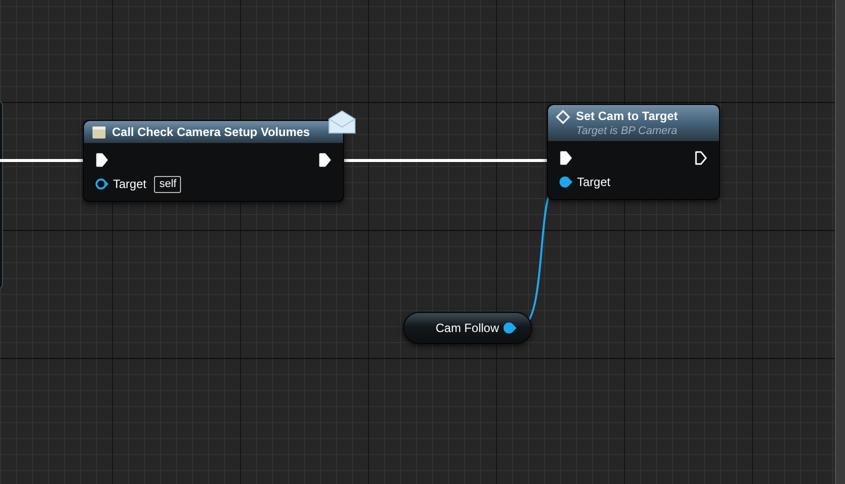 The height and width of the screenshot is (484, 845). What do you see at coordinates (99, 132) in the screenshot?
I see `node-icon` at bounding box center [99, 132].